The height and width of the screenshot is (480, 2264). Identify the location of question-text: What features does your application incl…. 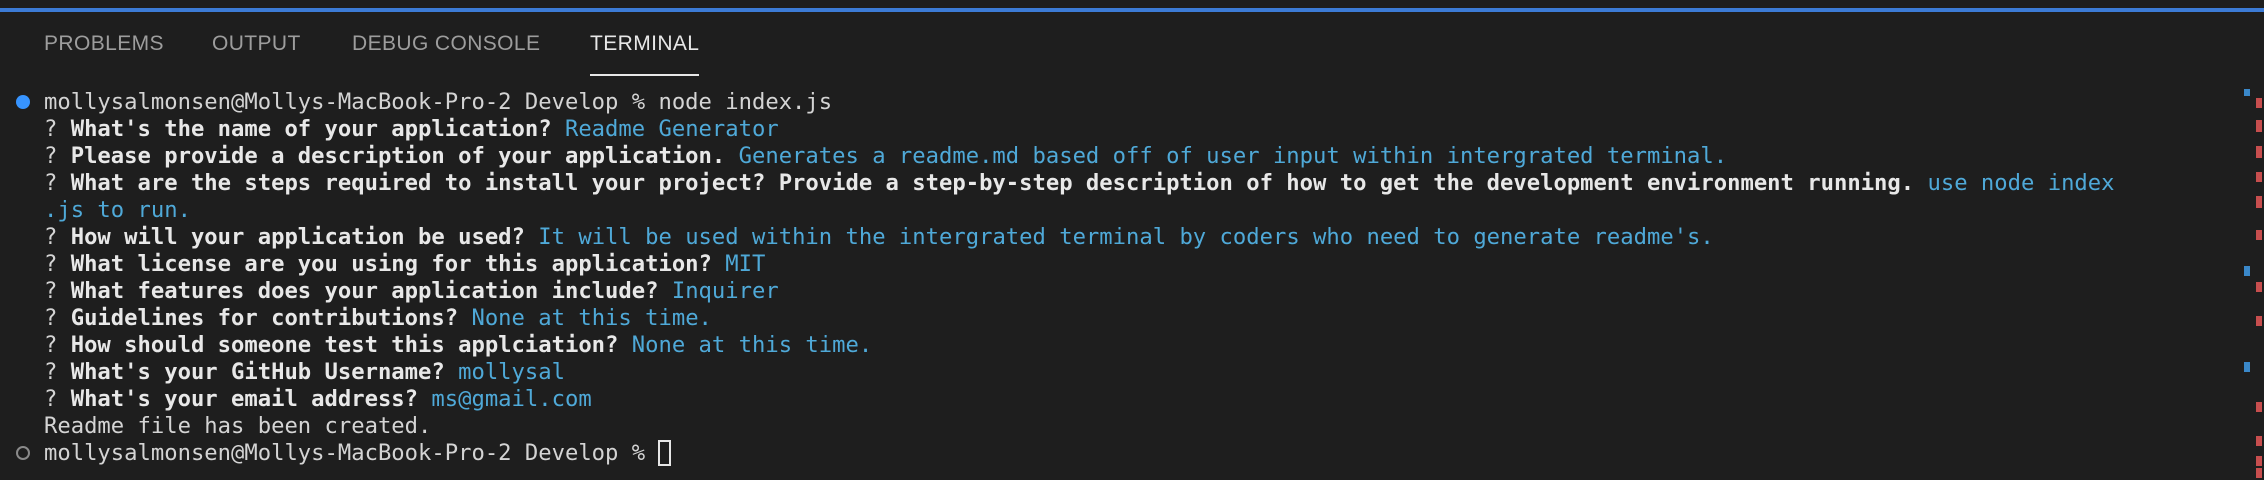
(364, 291).